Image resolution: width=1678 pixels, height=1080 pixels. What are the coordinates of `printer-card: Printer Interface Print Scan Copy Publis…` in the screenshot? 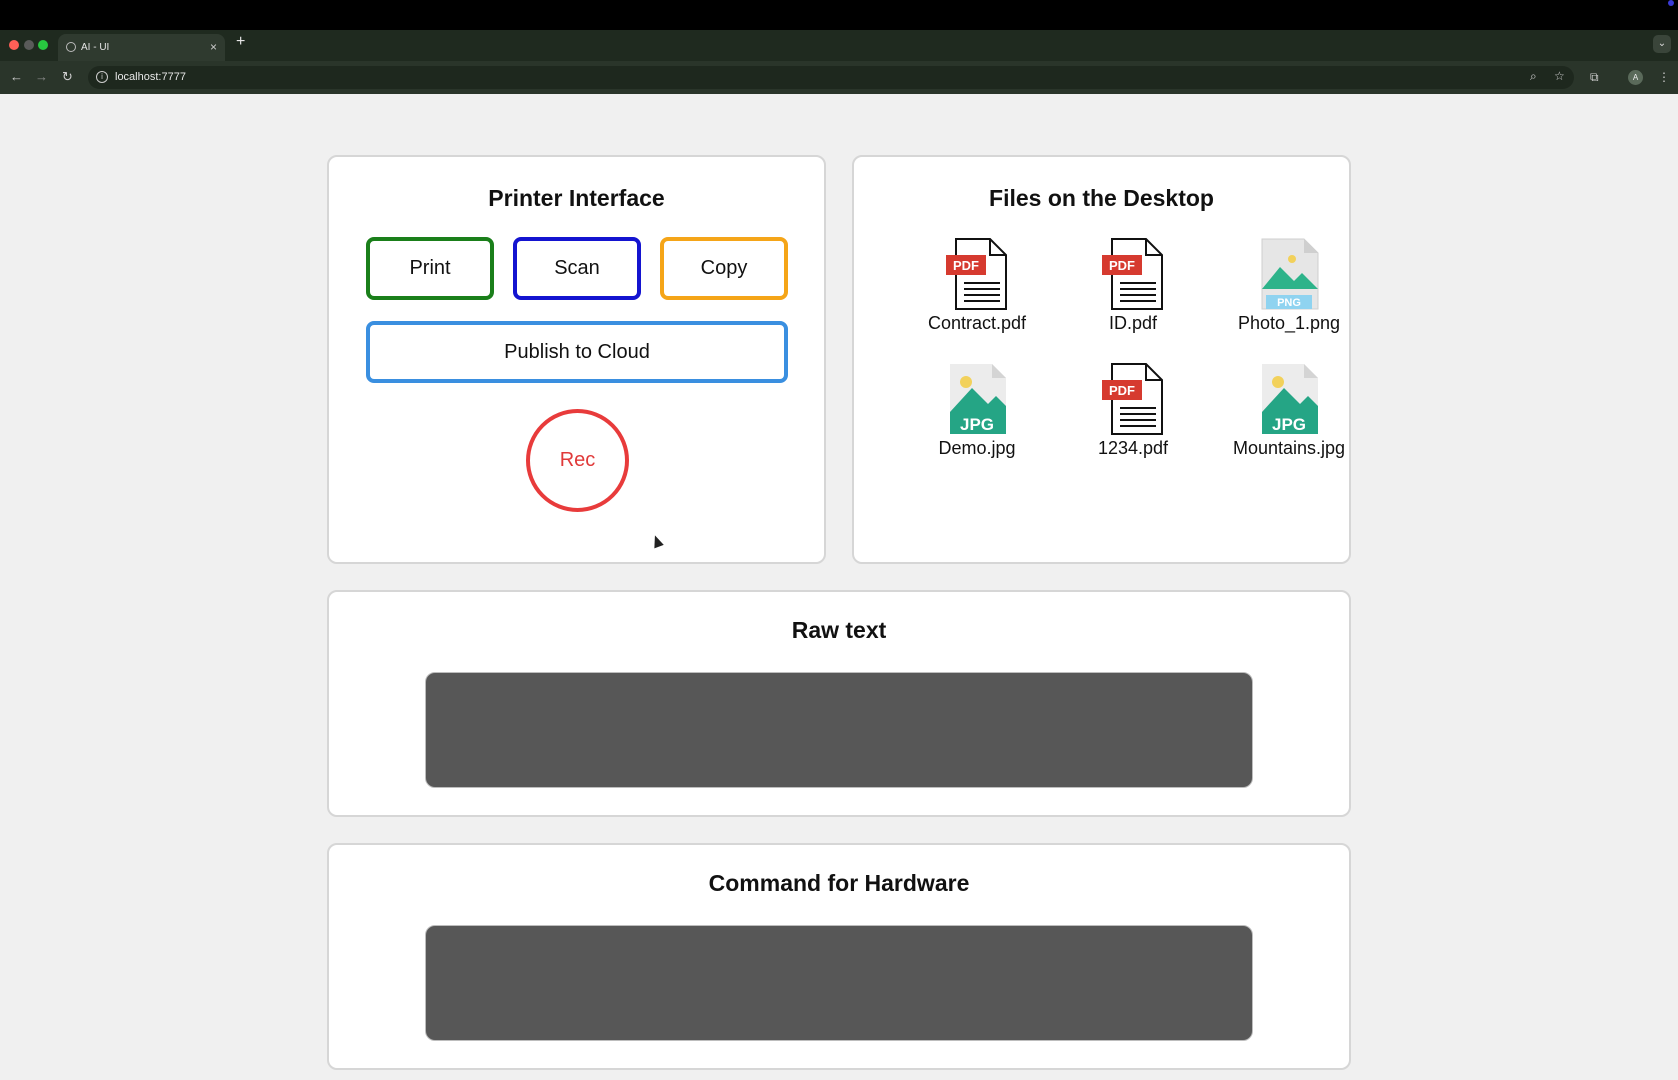 It's located at (576, 359).